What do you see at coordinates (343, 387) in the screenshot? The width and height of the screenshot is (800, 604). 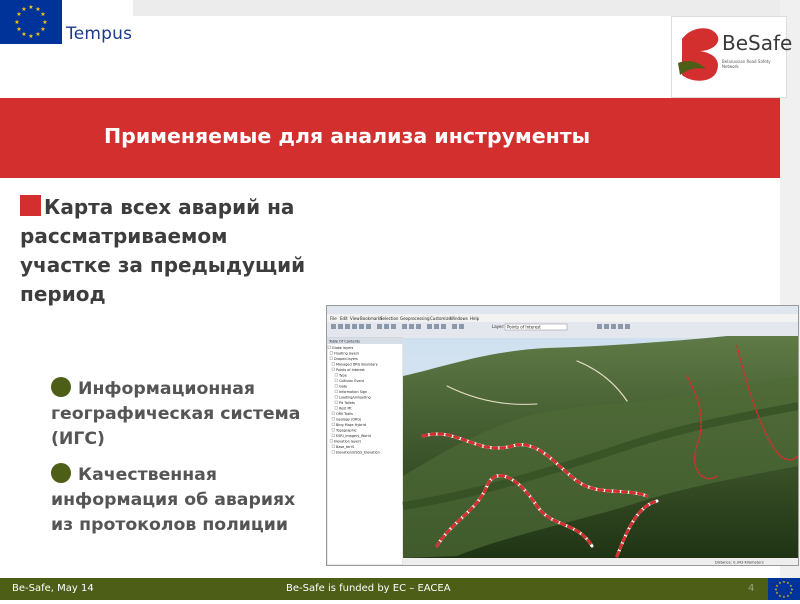 I see `gis-toc-item: Gate` at bounding box center [343, 387].